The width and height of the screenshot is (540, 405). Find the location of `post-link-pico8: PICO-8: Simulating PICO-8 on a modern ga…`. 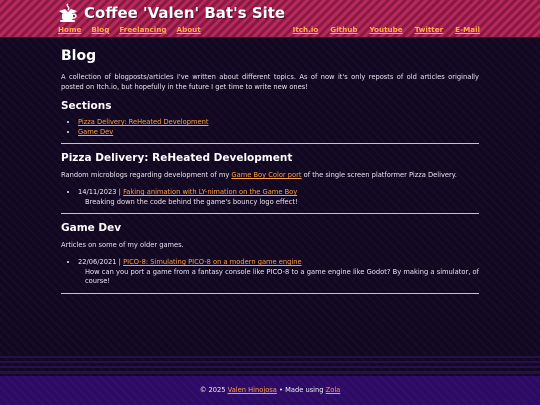

post-link-pico8: PICO-8: Simulating PICO-8 on a modern ga… is located at coordinates (212, 262).